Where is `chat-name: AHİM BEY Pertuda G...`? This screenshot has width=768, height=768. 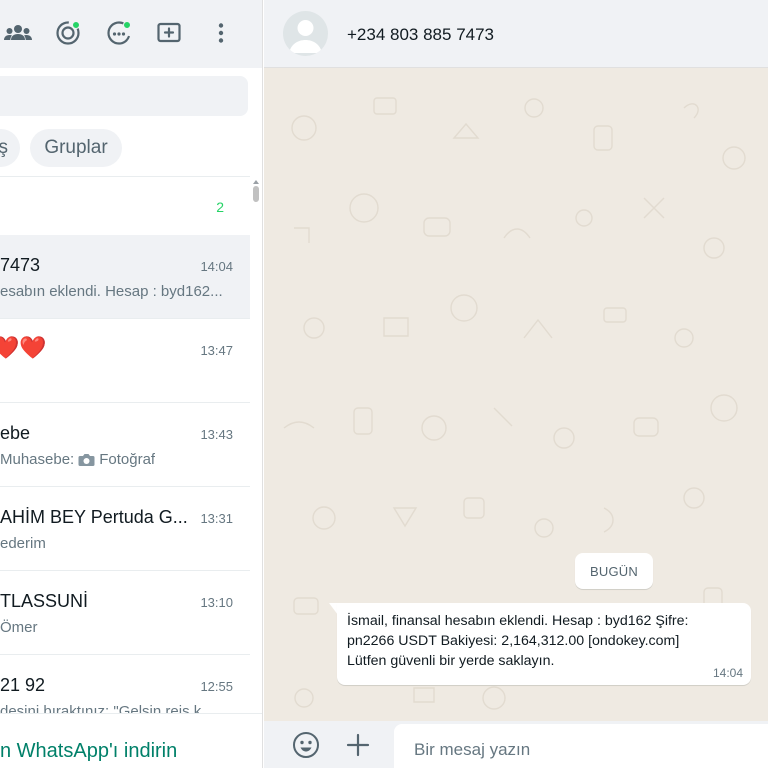
chat-name: AHİM BEY Pertuda G... is located at coordinates (94, 517).